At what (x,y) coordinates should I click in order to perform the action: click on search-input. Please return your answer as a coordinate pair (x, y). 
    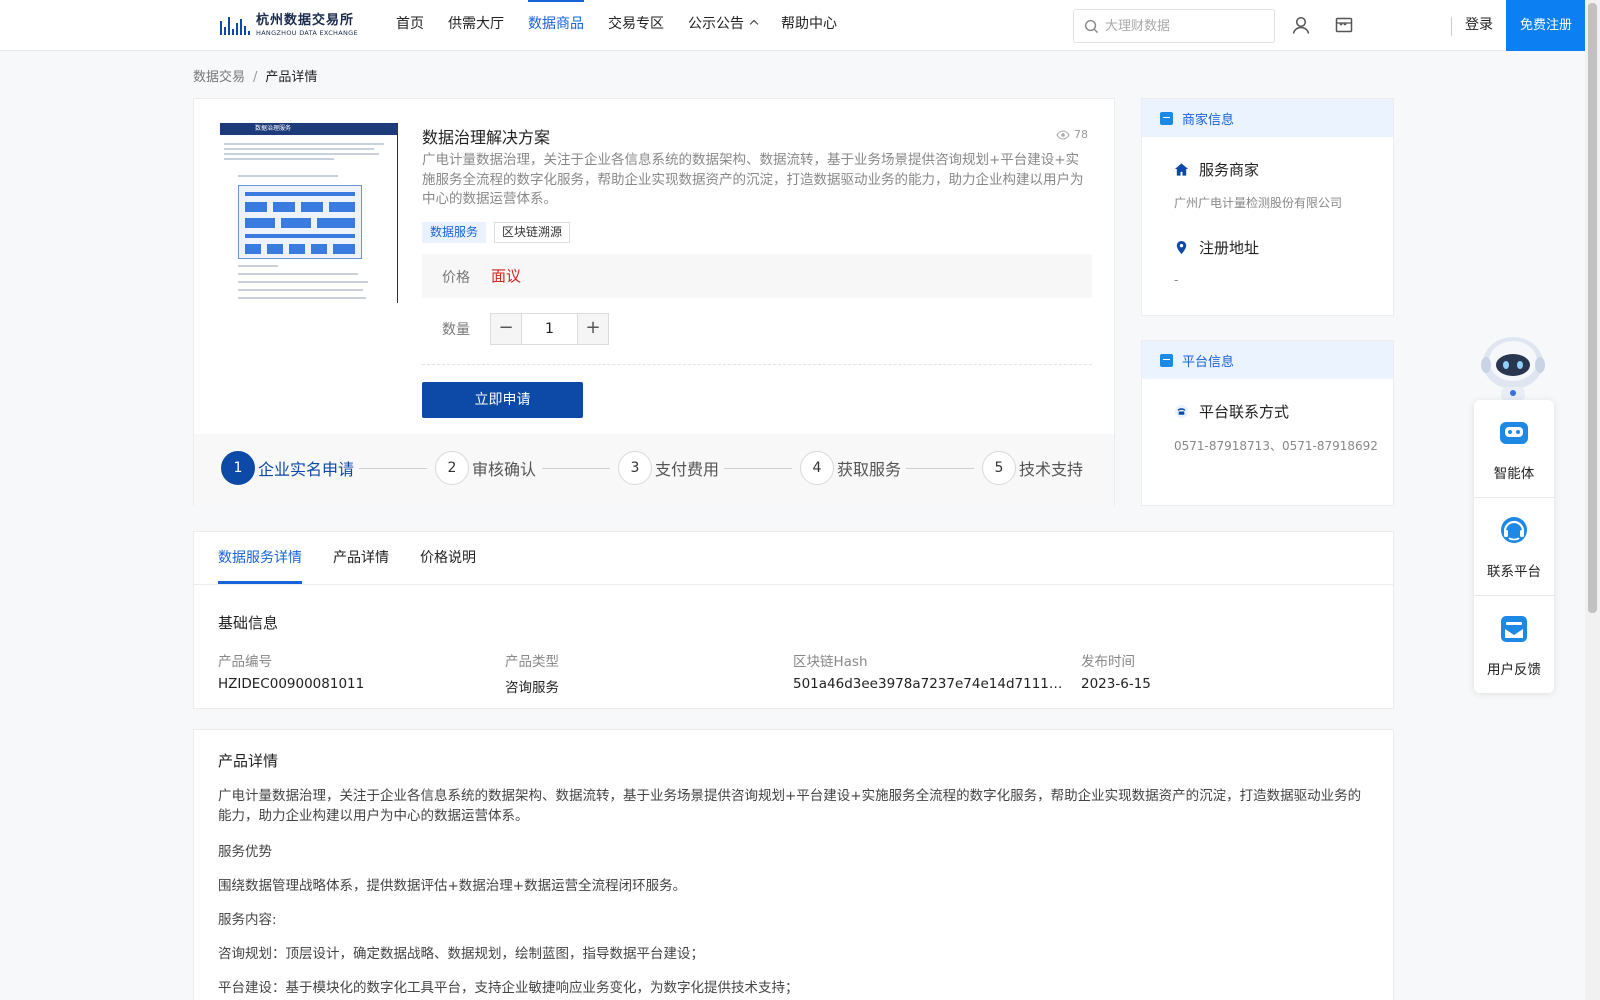
    Looking at the image, I should click on (1185, 26).